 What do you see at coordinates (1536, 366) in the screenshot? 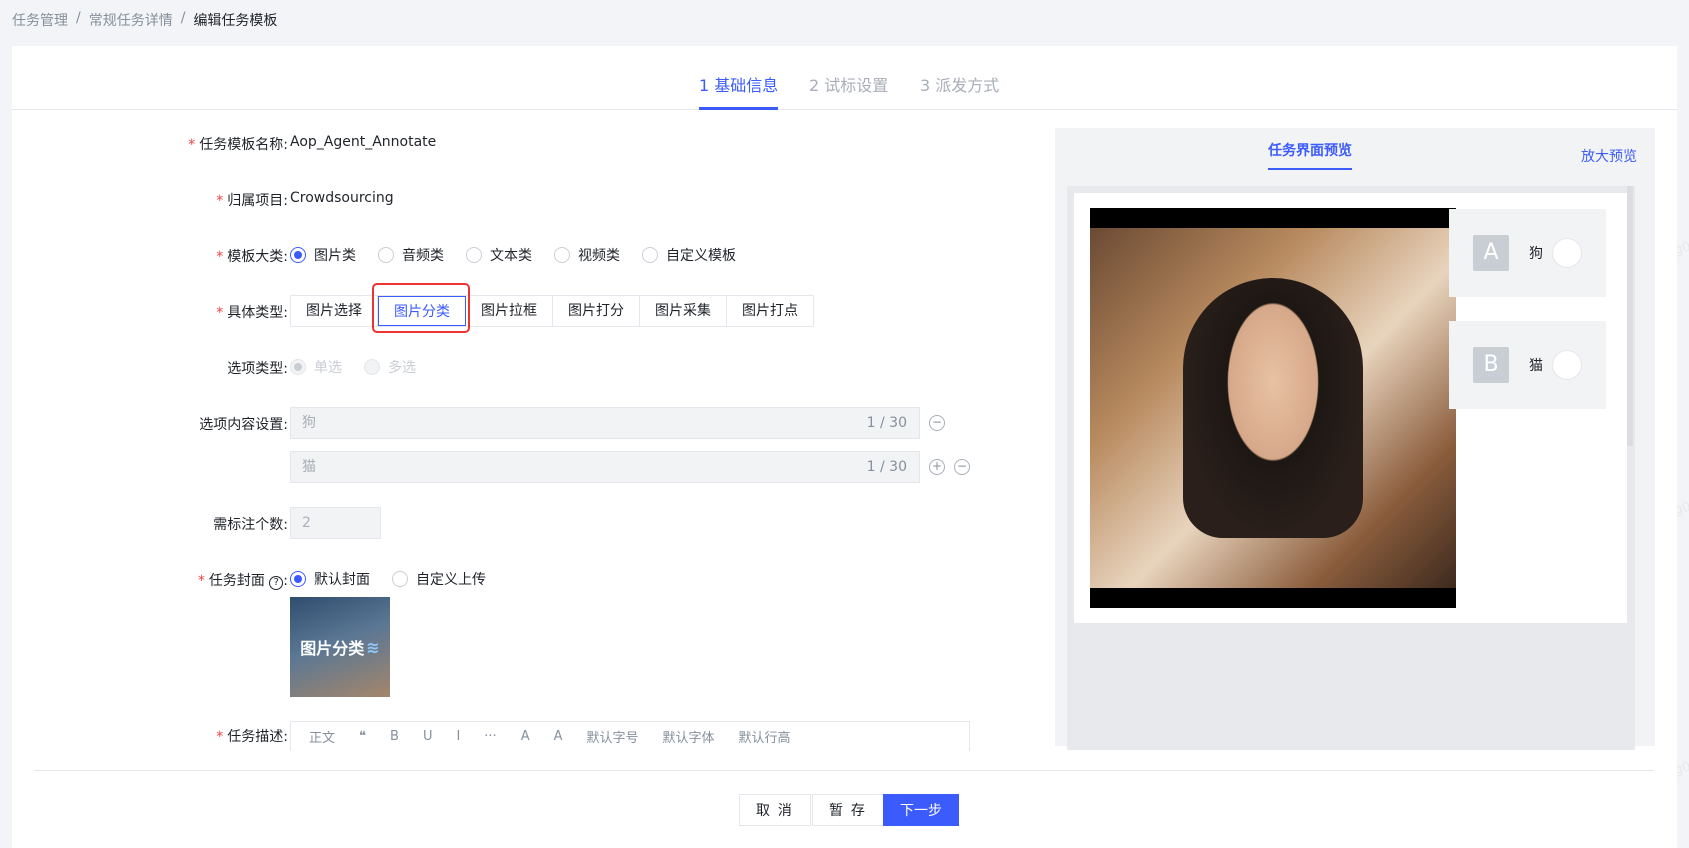
I see `option-label: 猫` at bounding box center [1536, 366].